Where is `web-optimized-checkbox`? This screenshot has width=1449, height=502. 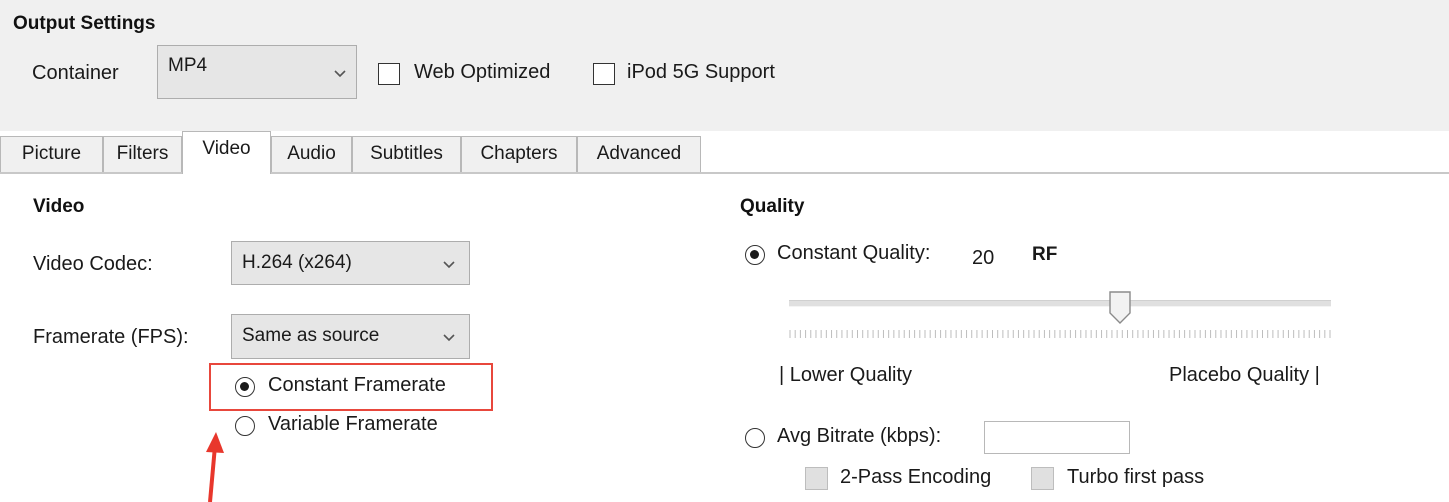 web-optimized-checkbox is located at coordinates (389, 74).